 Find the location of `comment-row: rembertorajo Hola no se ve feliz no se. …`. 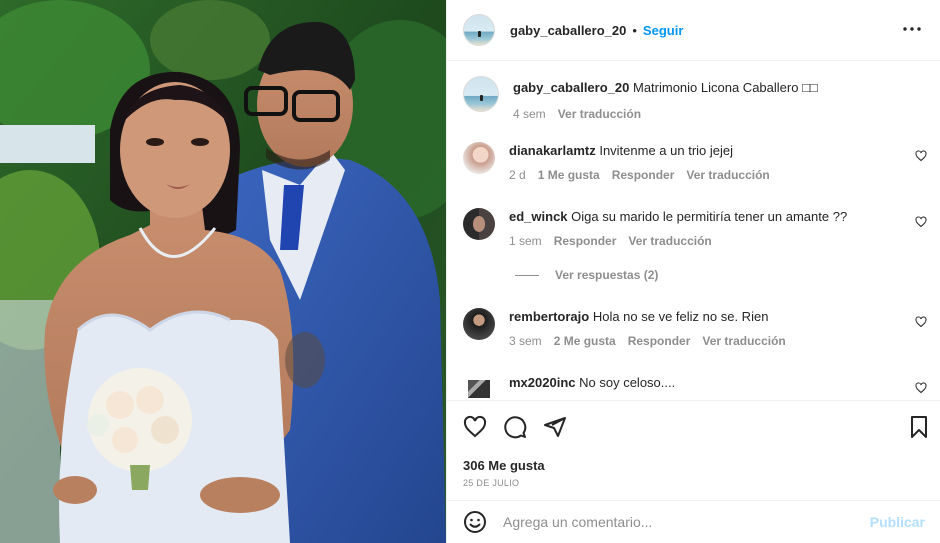

comment-row: rembertorajo Hola no se ve feliz no se. … is located at coordinates (695, 329).